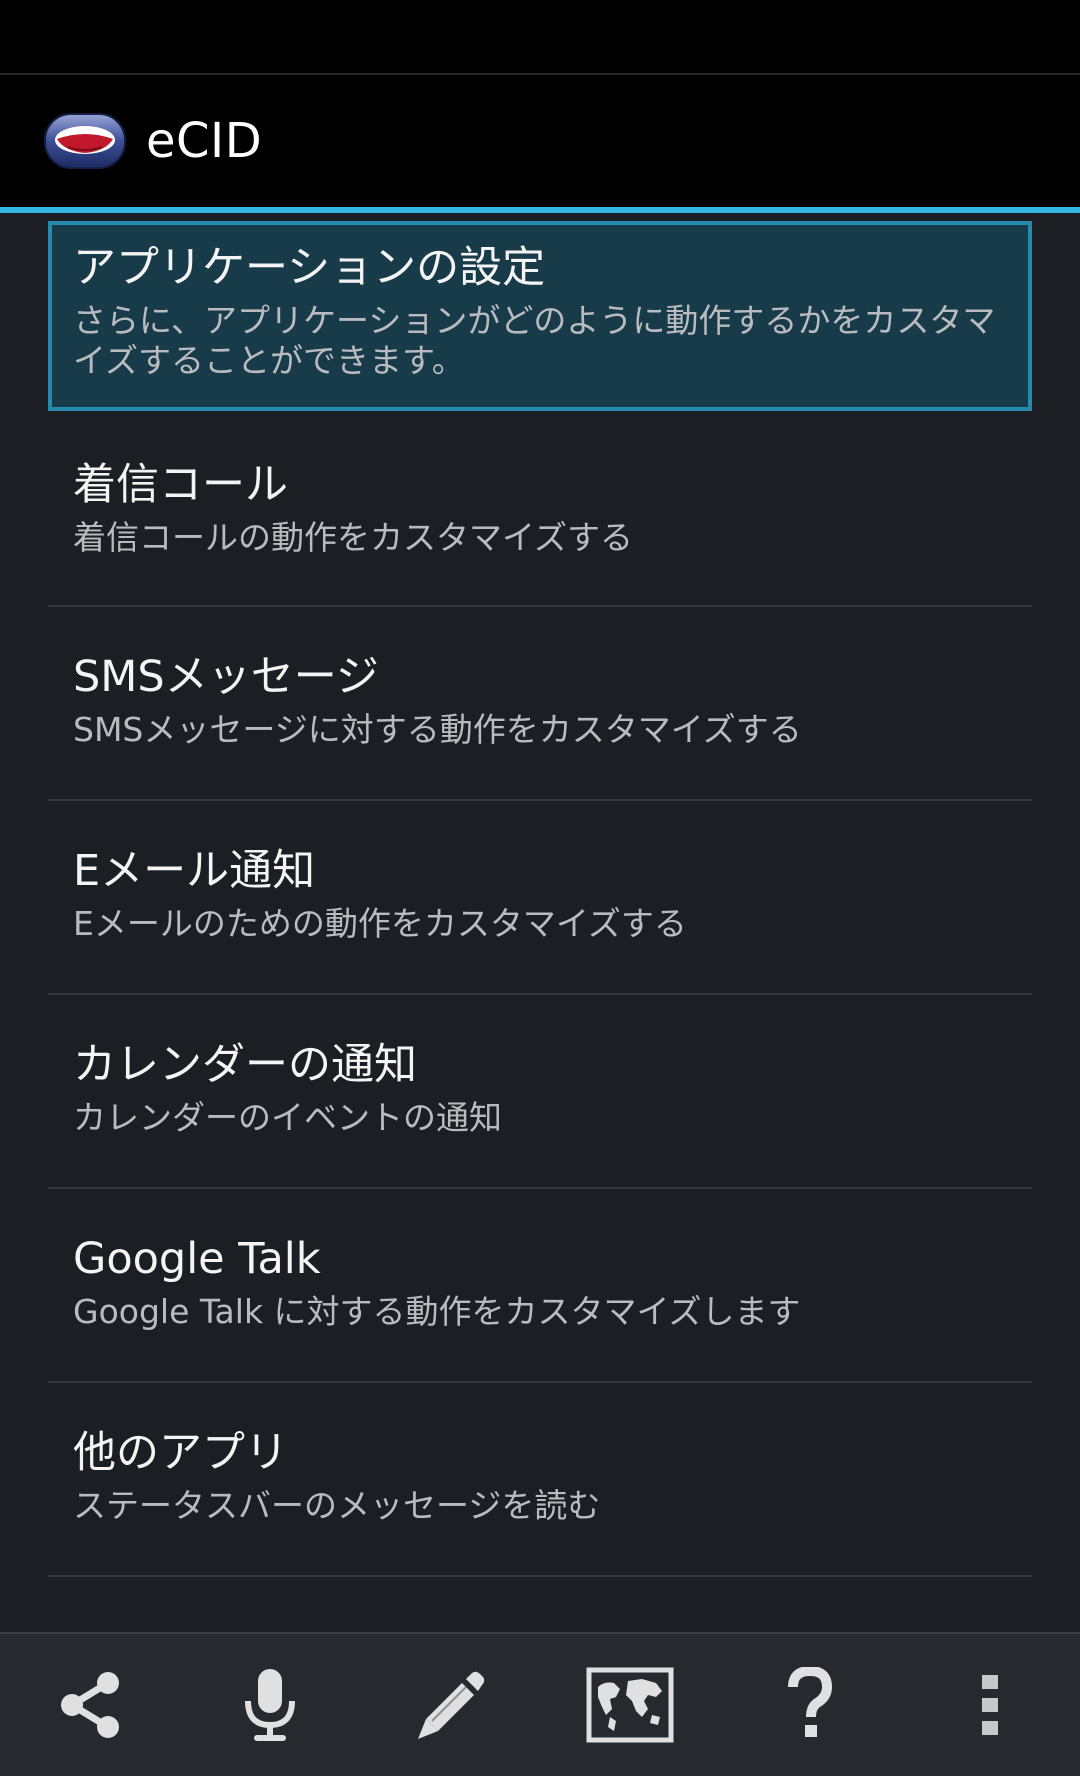 This screenshot has width=1080, height=1776. I want to click on overflow-menu-icon, so click(990, 1705).